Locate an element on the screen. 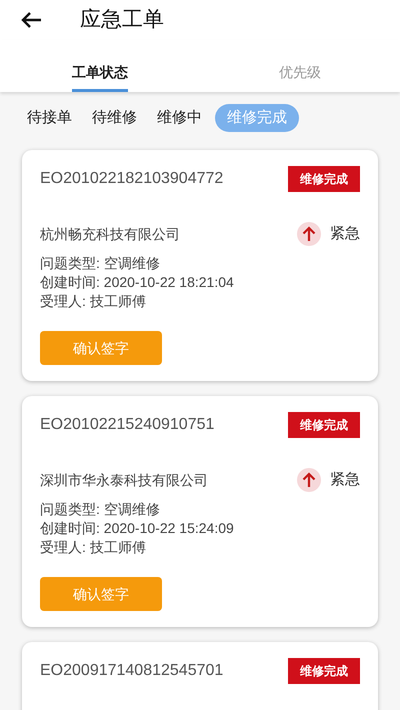 This screenshot has height=710, width=400. company-name: 杭州畅充科技有限公司 is located at coordinates (110, 234).